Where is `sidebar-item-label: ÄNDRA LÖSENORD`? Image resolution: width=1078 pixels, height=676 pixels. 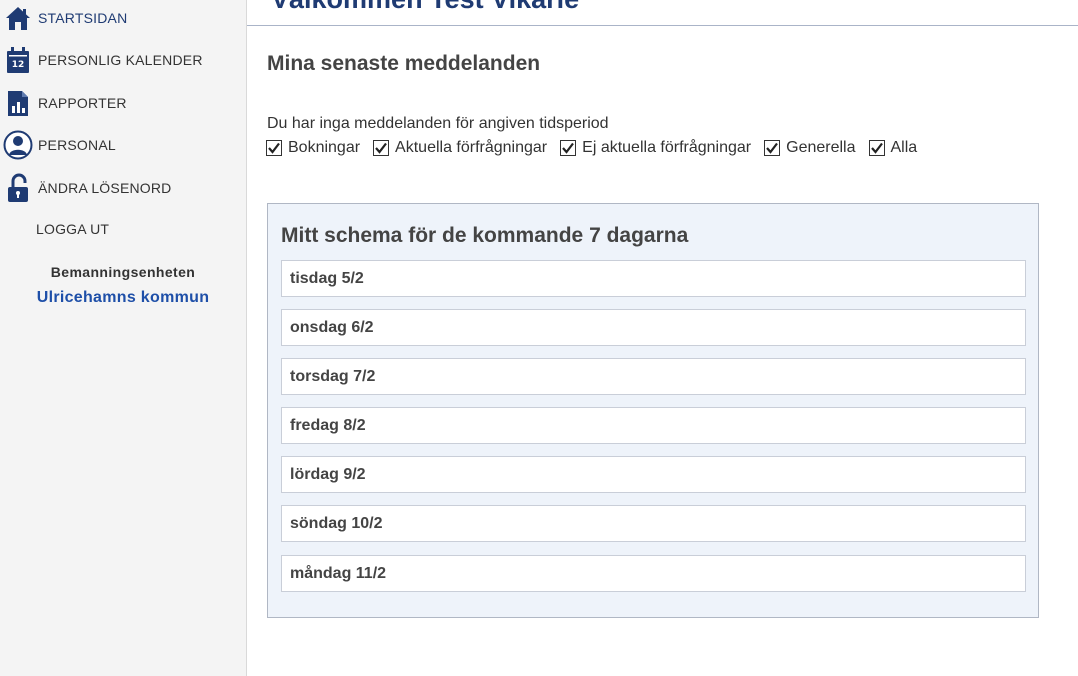 sidebar-item-label: ÄNDRA LÖSENORD is located at coordinates (105, 188).